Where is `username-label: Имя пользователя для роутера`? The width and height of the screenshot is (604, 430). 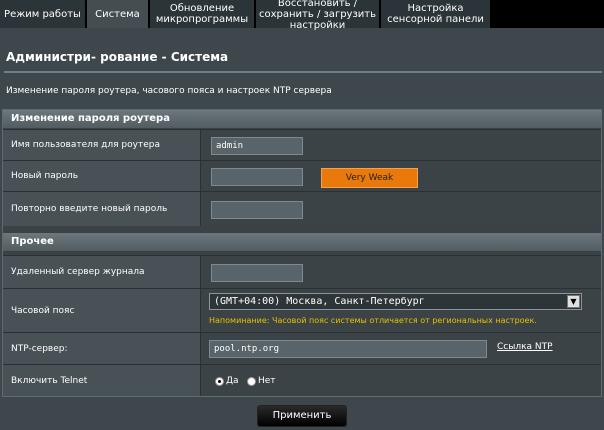
username-label: Имя пользователя для роутера is located at coordinates (102, 145).